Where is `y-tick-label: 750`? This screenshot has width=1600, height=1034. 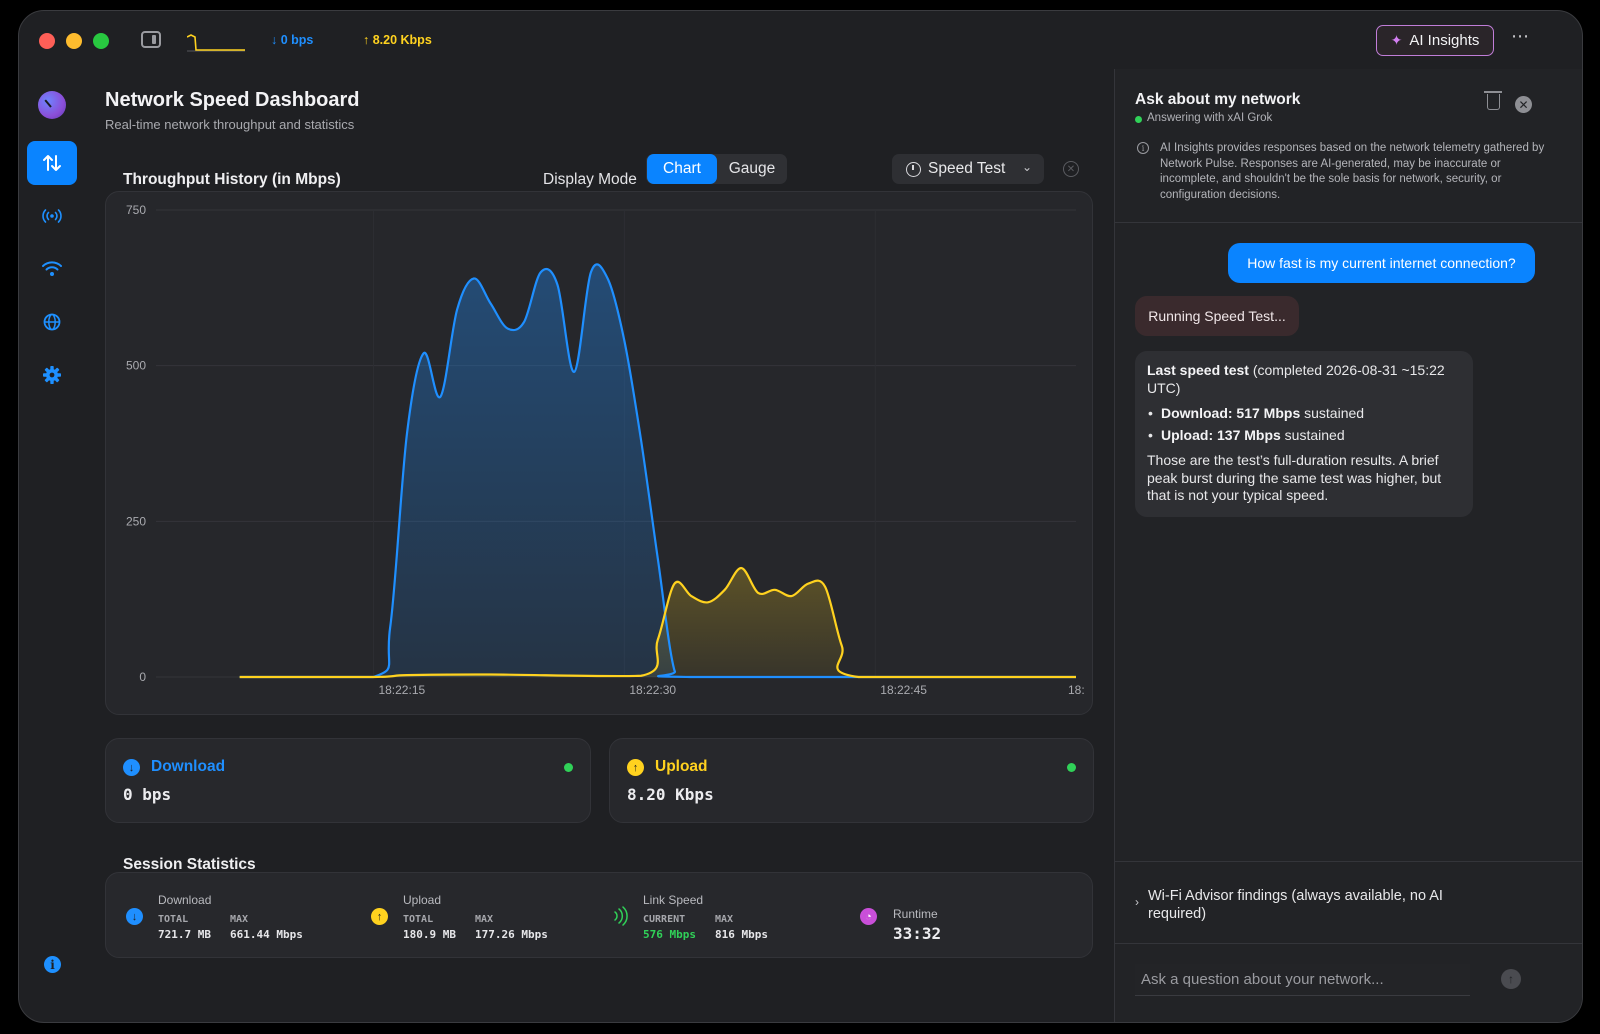
y-tick-label: 750 is located at coordinates (136, 210).